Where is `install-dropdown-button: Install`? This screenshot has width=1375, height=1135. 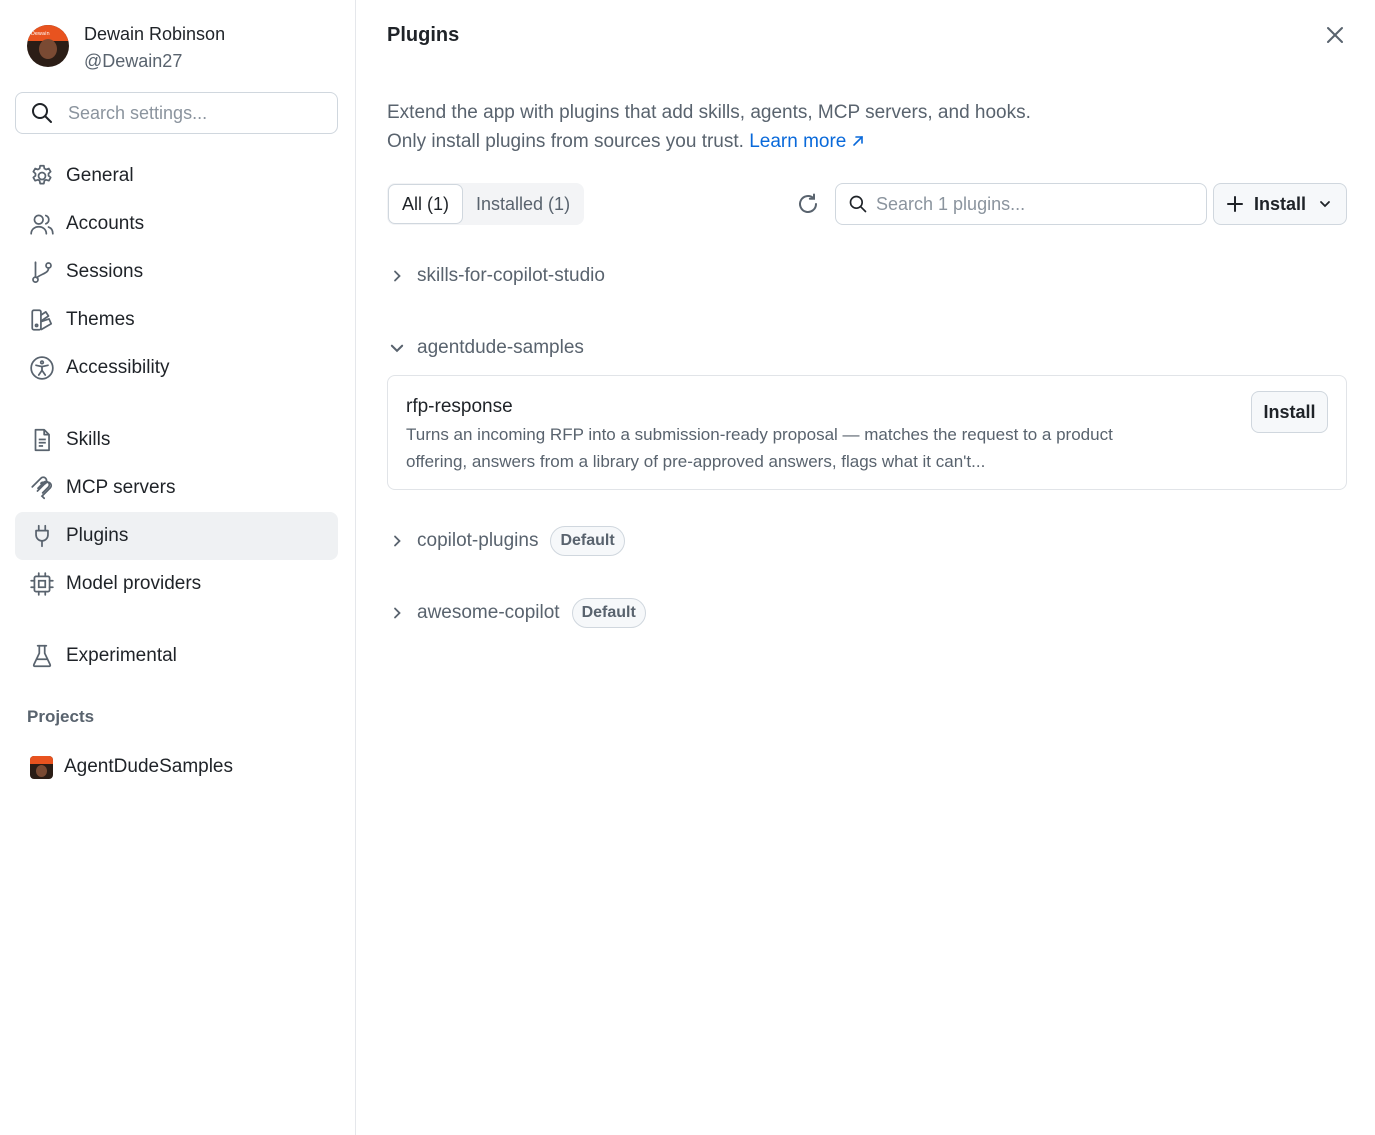 install-dropdown-button: Install is located at coordinates (1280, 204).